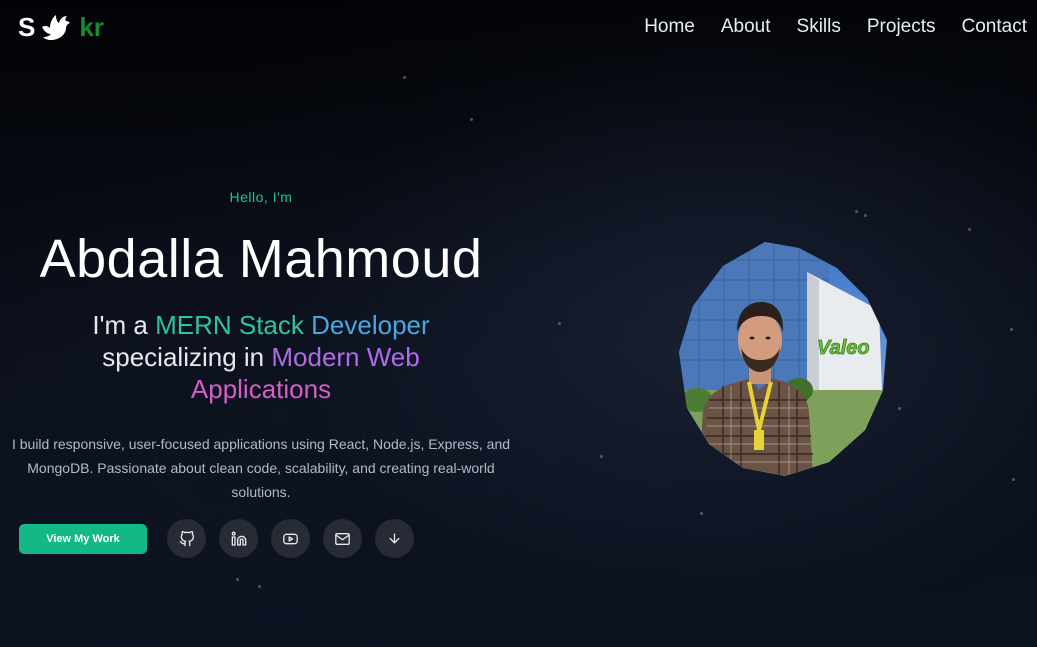 This screenshot has width=1037, height=647. What do you see at coordinates (746, 27) in the screenshot?
I see `nav-link-about: About` at bounding box center [746, 27].